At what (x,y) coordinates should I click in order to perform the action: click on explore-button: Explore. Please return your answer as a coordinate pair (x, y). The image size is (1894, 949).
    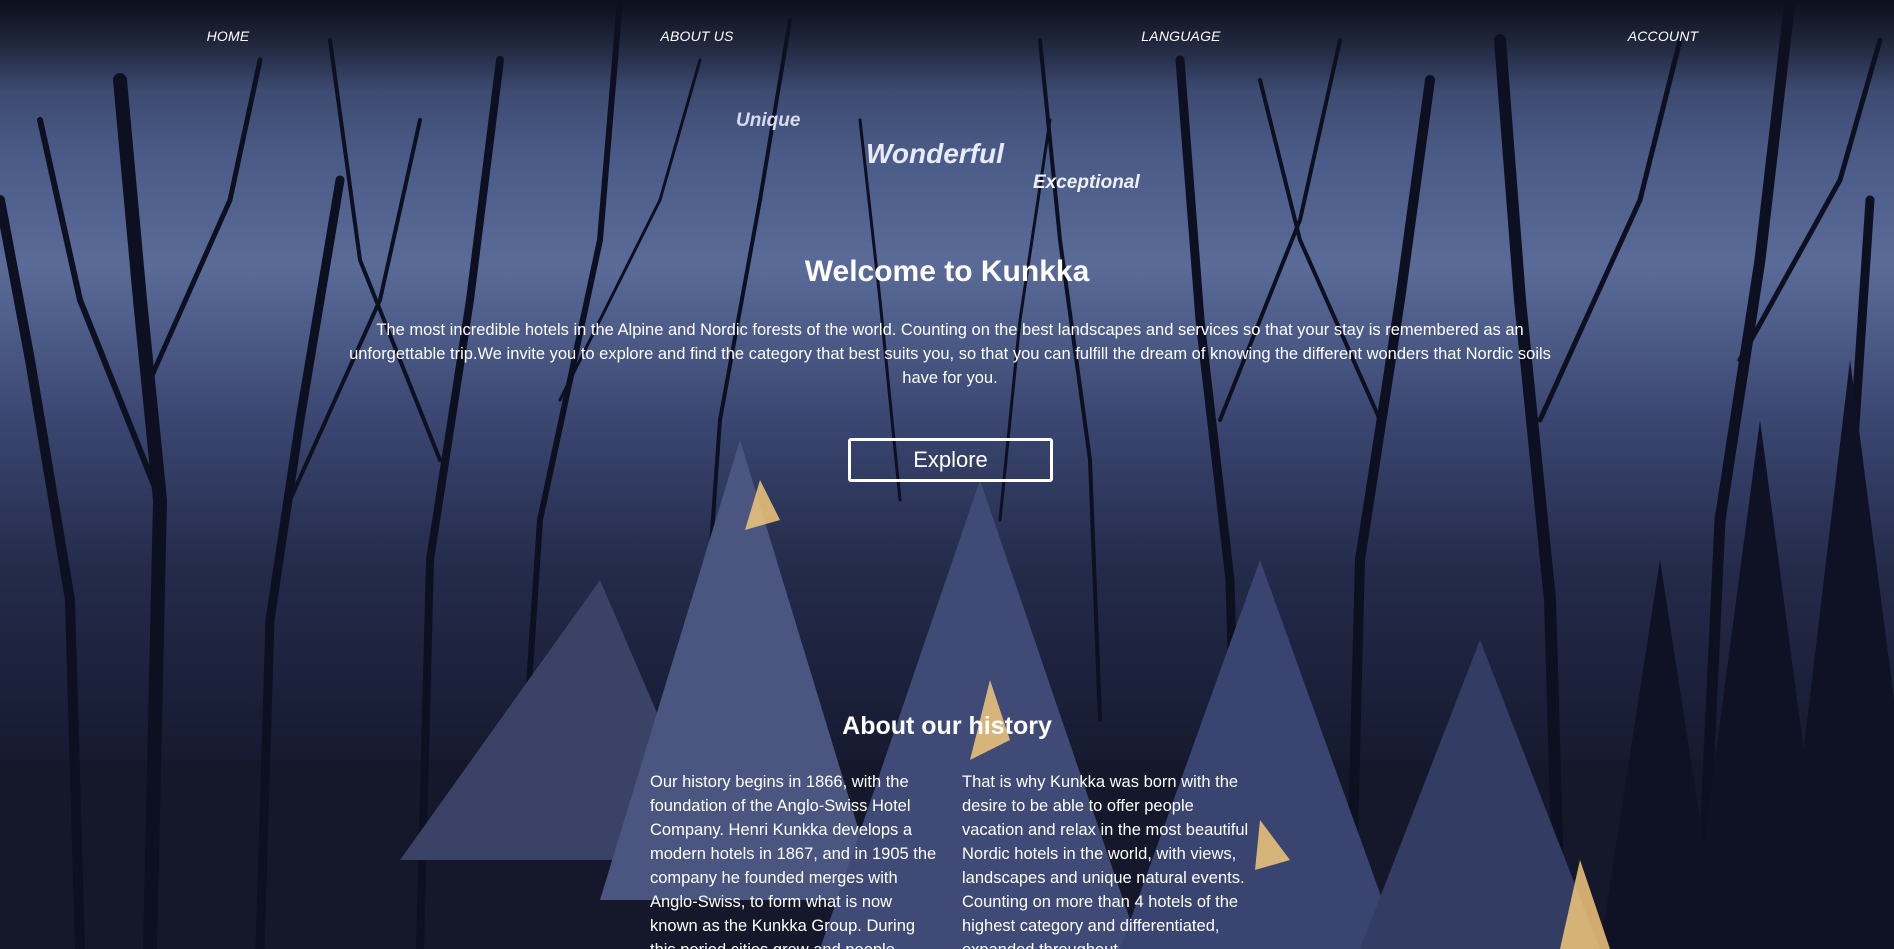
    Looking at the image, I should click on (950, 460).